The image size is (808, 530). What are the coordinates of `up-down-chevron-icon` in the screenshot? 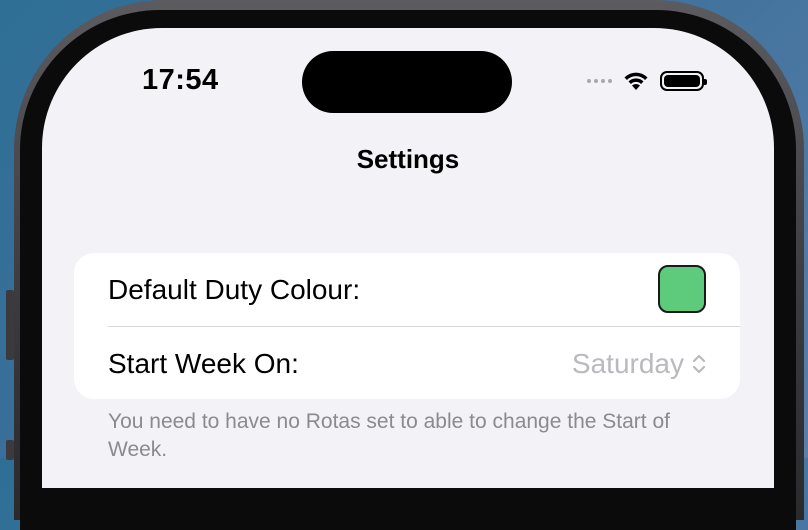 It's located at (699, 363).